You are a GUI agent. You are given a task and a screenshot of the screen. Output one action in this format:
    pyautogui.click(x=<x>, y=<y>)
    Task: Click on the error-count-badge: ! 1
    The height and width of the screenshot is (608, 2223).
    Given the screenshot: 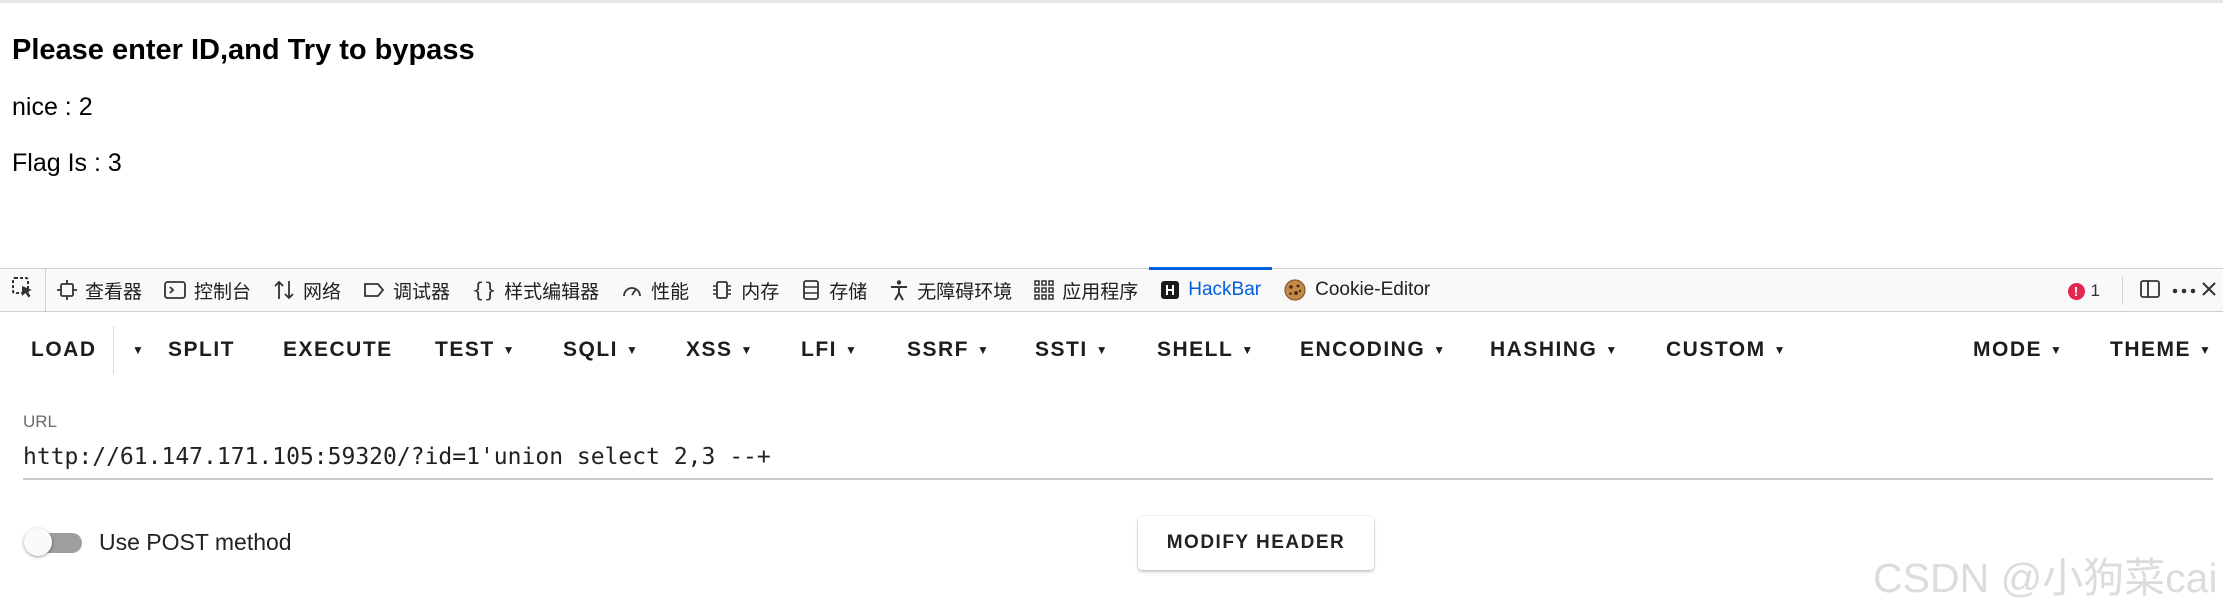 What is the action you would take?
    pyautogui.click(x=2083, y=291)
    